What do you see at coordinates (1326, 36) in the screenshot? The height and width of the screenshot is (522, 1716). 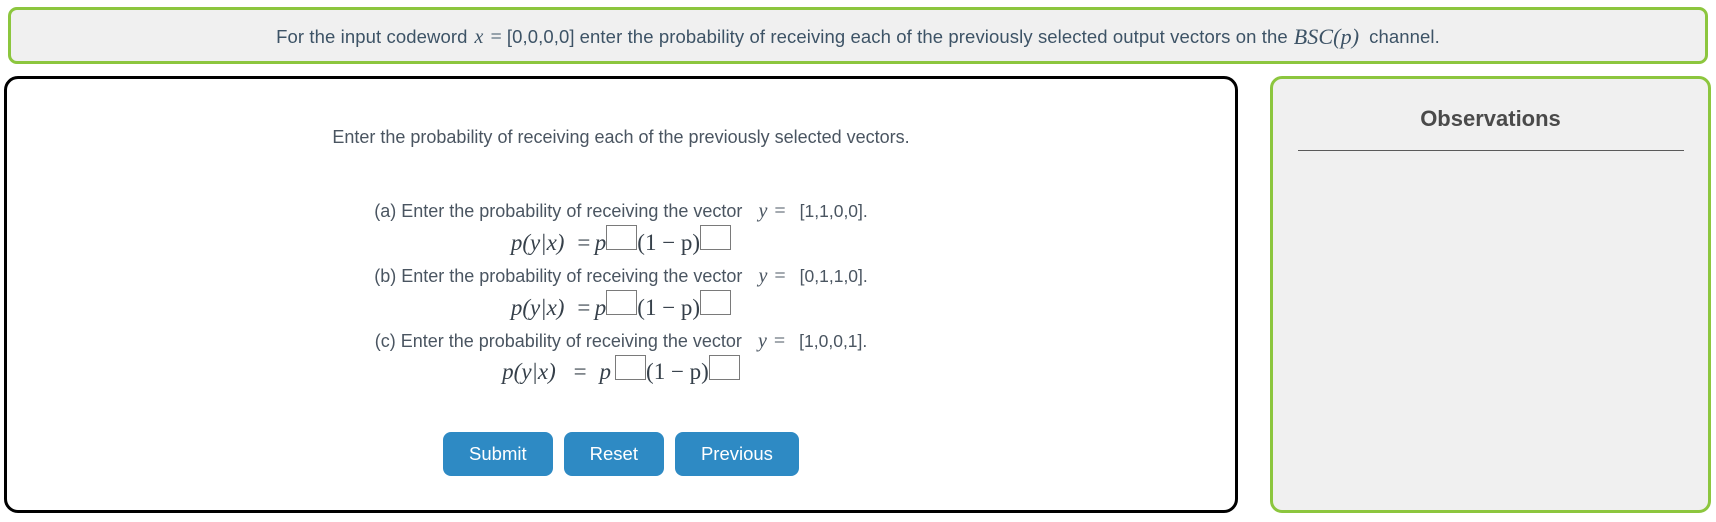 I see `prompt-channel-math: BSC(p)` at bounding box center [1326, 36].